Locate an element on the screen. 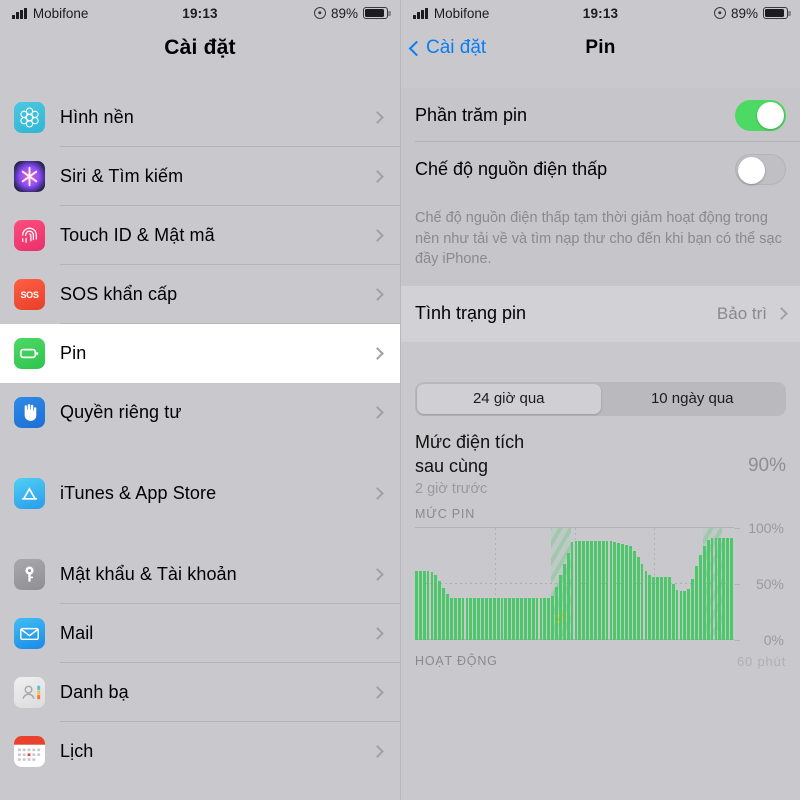  row-low-power-mode: Chế độ nguồn điện thấp is located at coordinates (600, 169).